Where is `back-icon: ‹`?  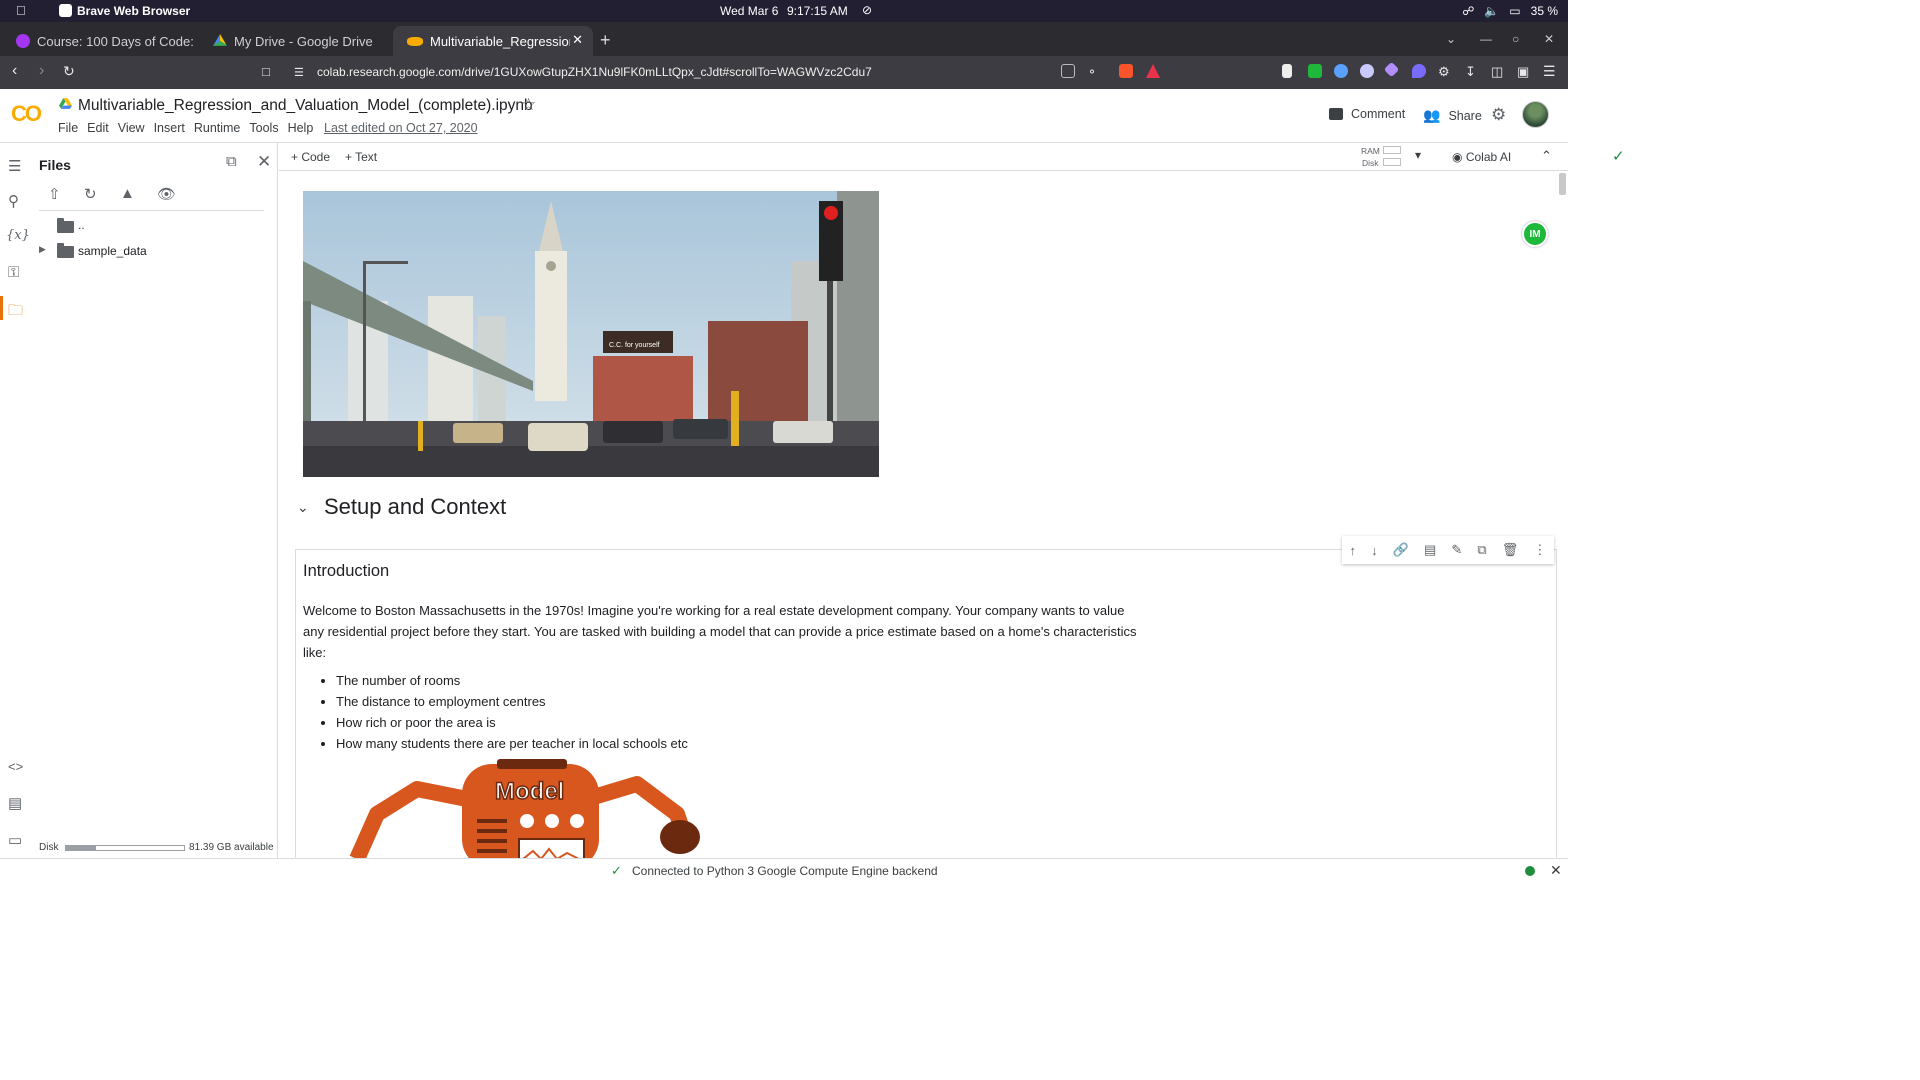 back-icon: ‹ is located at coordinates (14, 71).